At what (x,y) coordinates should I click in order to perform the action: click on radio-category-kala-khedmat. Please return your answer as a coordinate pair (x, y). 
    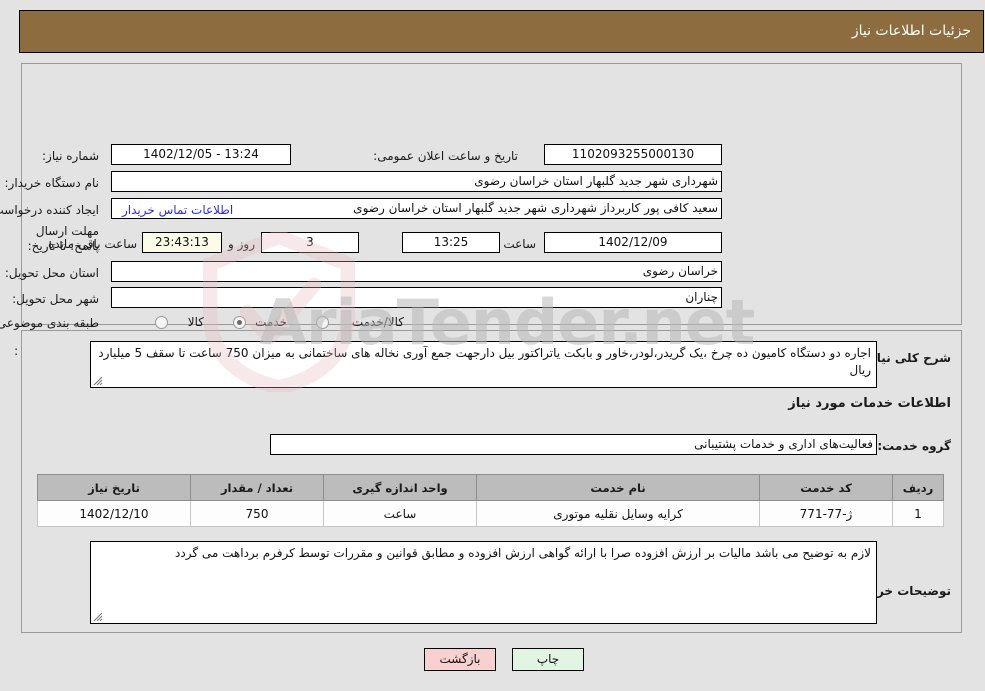
    Looking at the image, I should click on (323, 322).